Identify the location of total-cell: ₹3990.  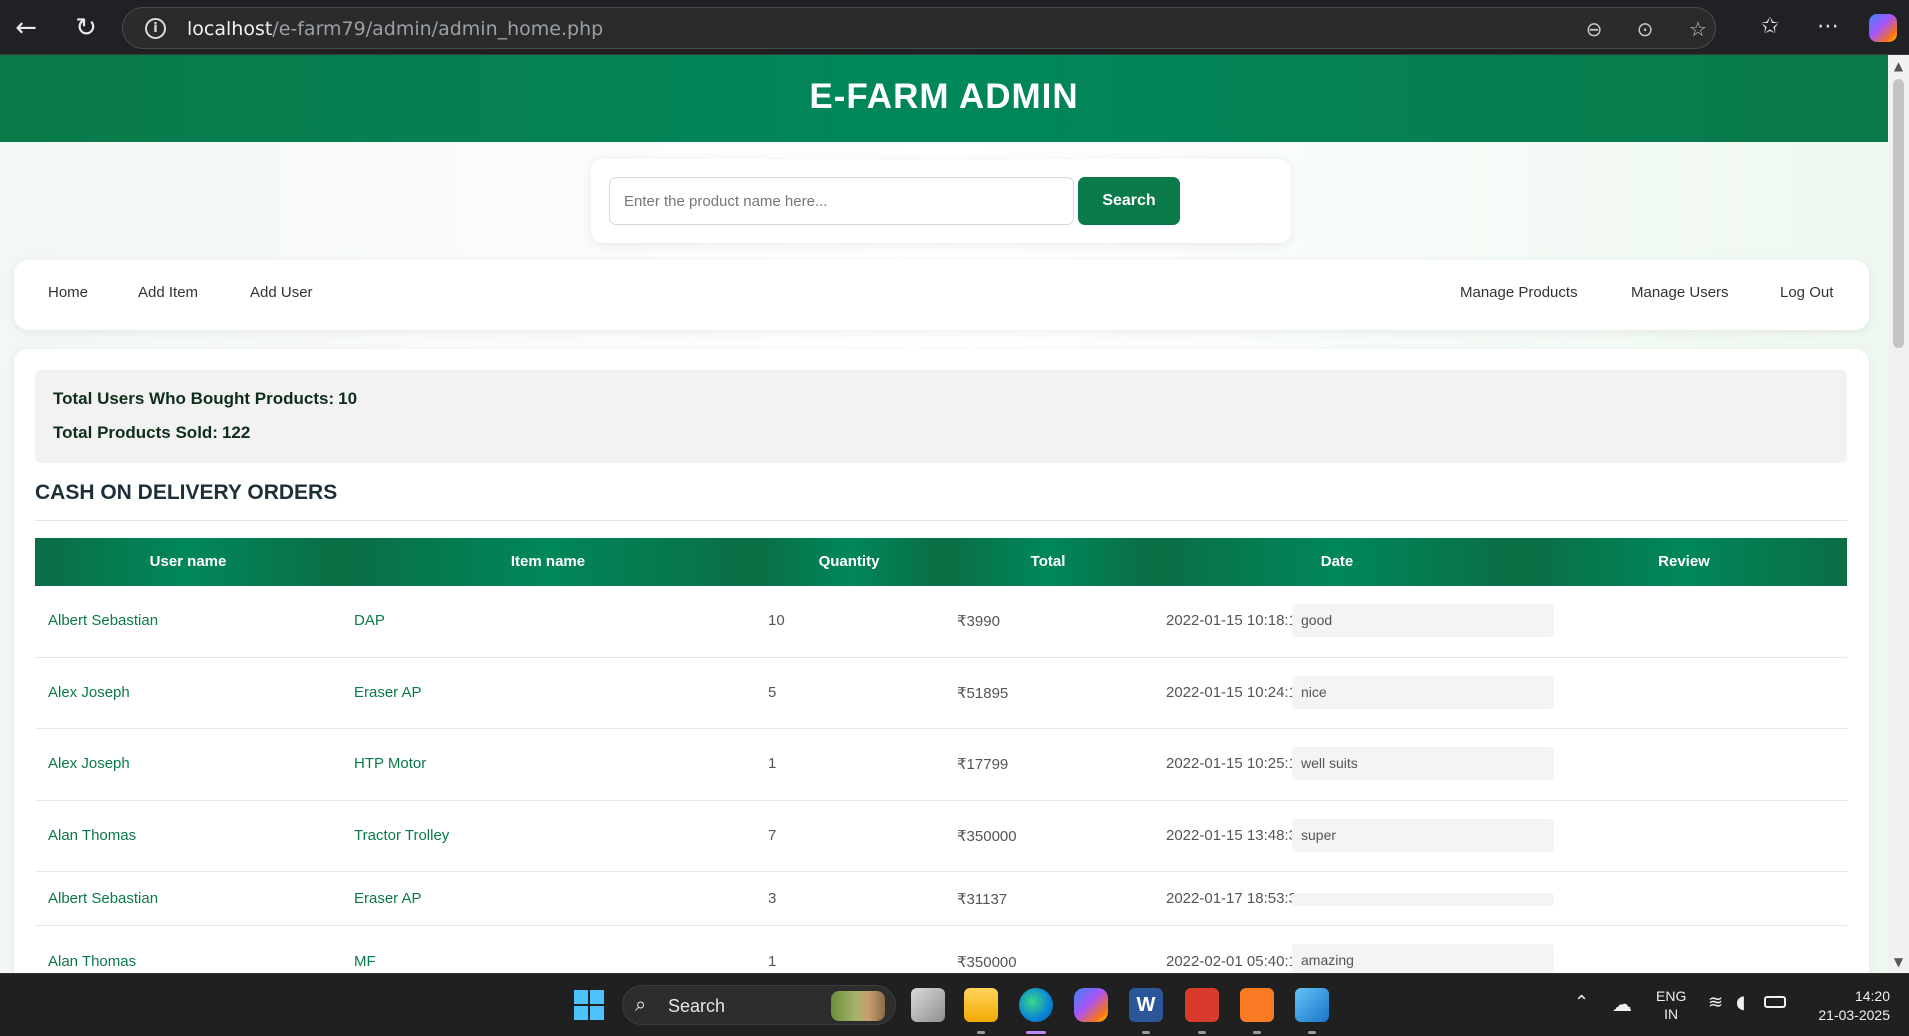
(978, 621).